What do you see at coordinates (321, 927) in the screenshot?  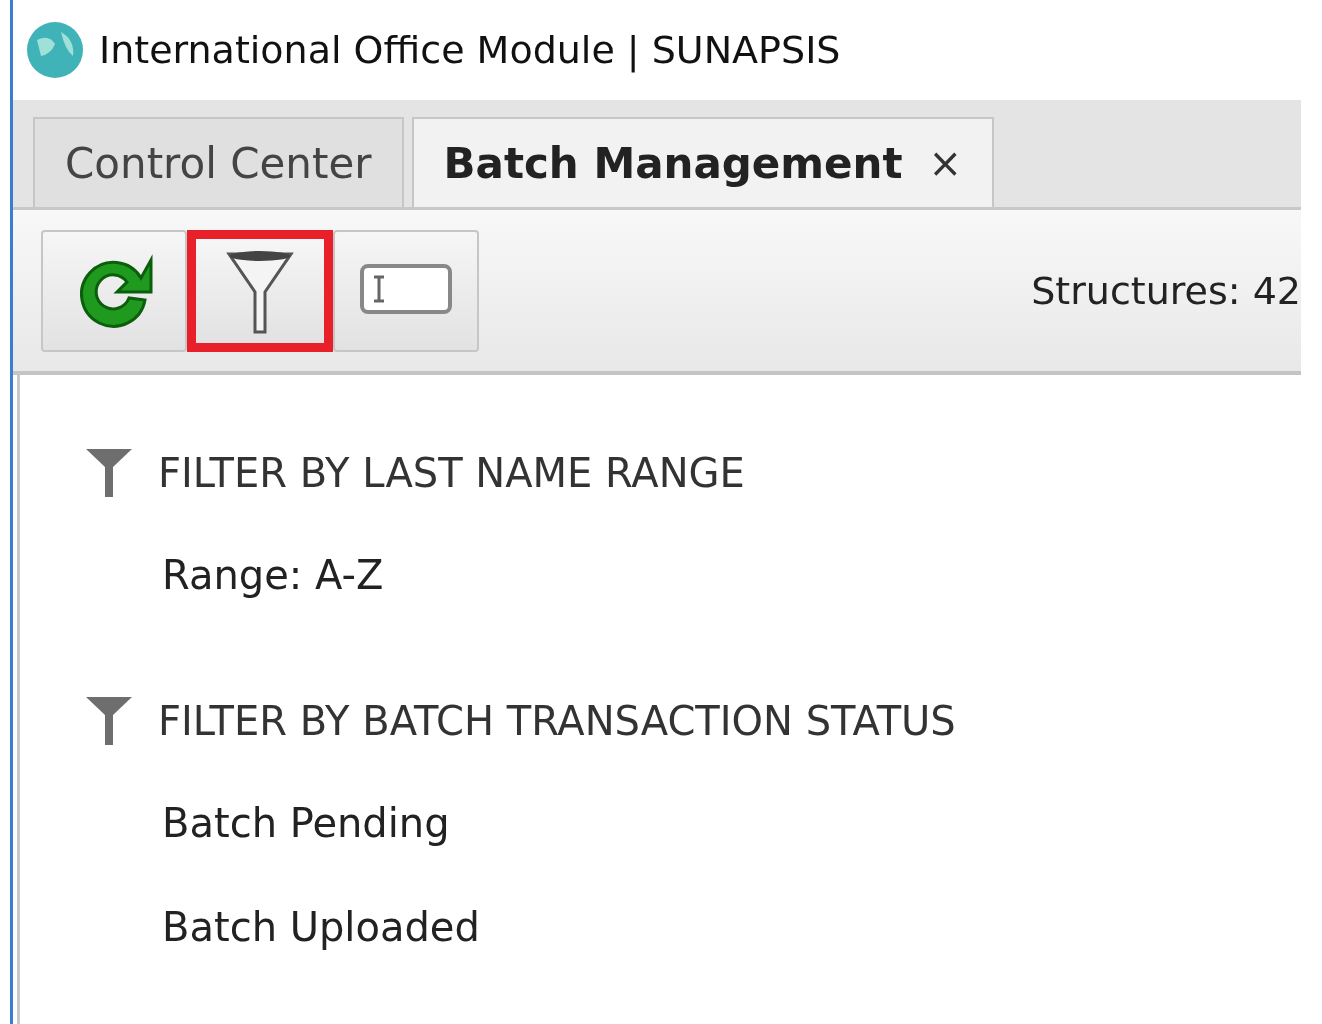 I see `filter-option: Batch Uploaded` at bounding box center [321, 927].